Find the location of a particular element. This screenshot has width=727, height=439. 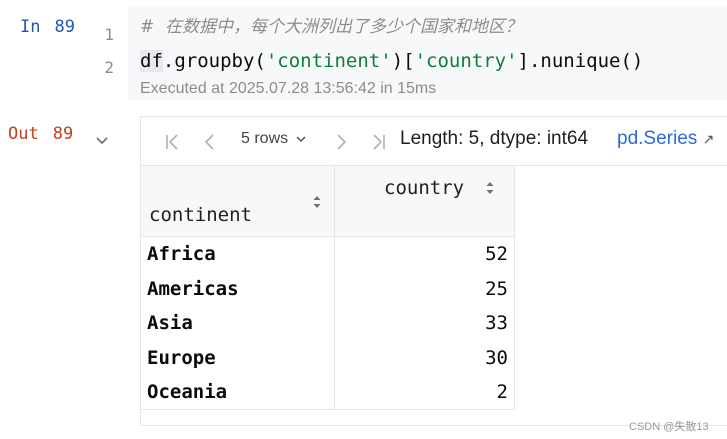

row-value: 25 is located at coordinates (496, 289).